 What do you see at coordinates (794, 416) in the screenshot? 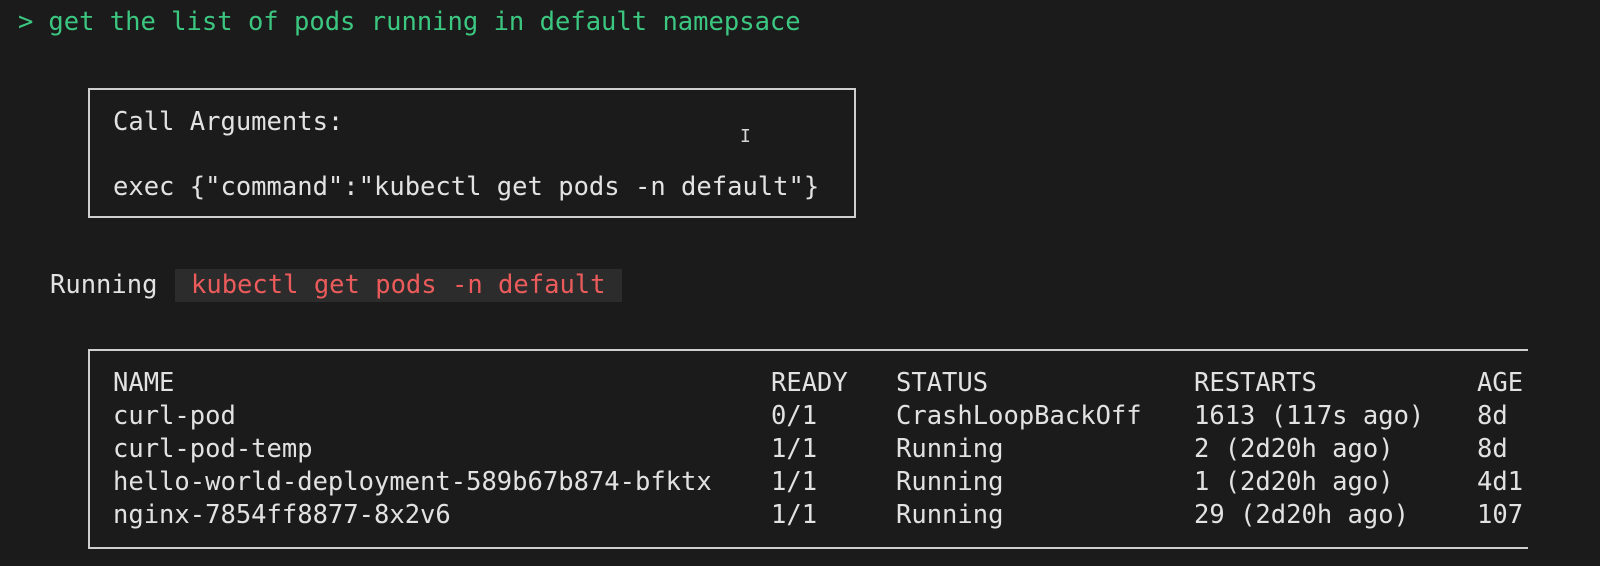
I see `pod-ready: 0/1` at bounding box center [794, 416].